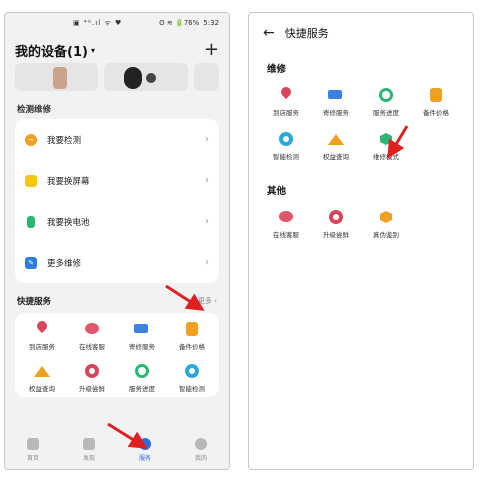  What do you see at coordinates (31, 180) in the screenshot?
I see `screen-icon` at bounding box center [31, 180].